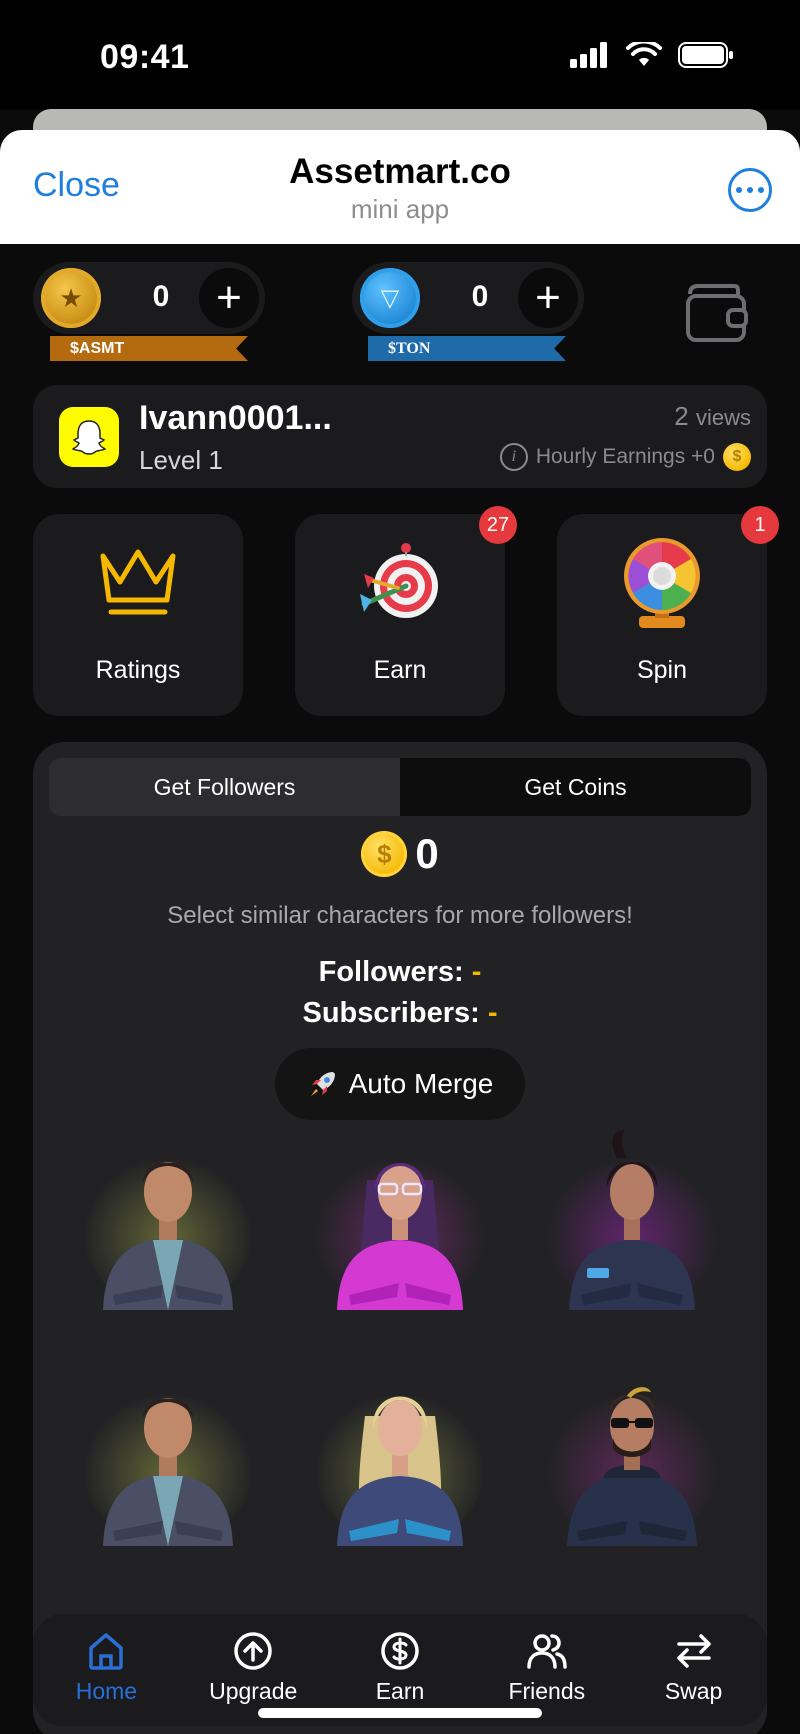  I want to click on earn-tile-label: Earn, so click(400, 670).